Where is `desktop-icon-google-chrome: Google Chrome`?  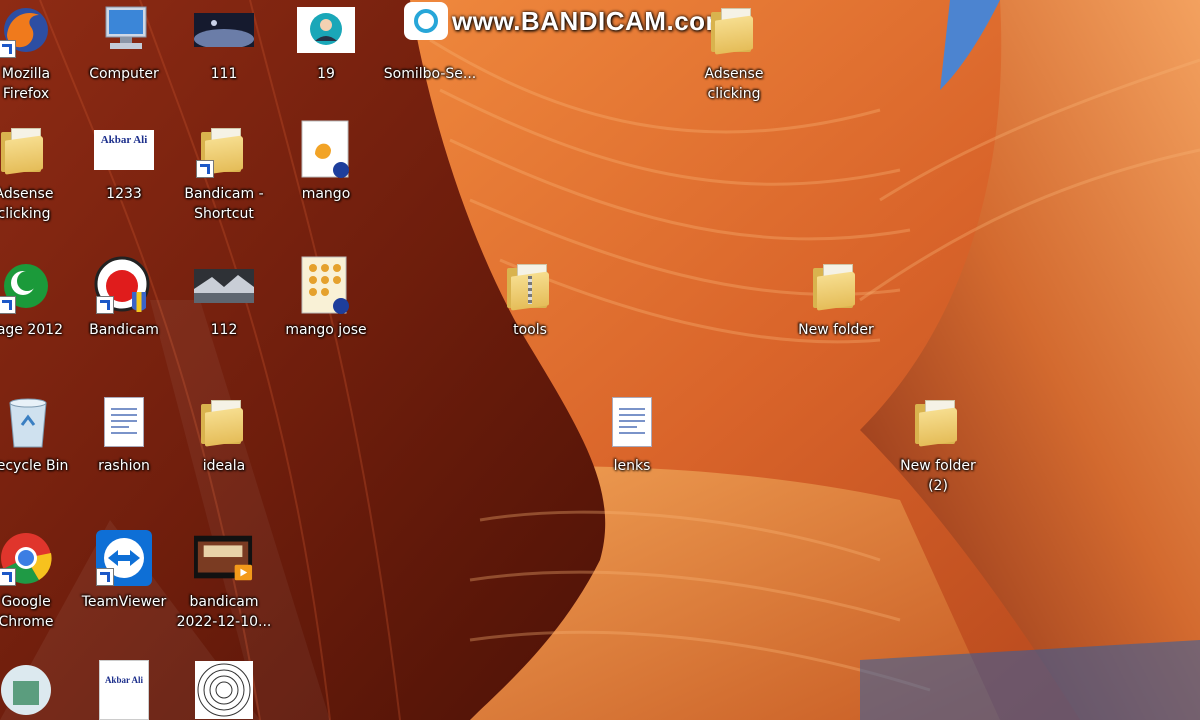
desktop-icon-google-chrome: Google Chrome is located at coordinates (37, 580).